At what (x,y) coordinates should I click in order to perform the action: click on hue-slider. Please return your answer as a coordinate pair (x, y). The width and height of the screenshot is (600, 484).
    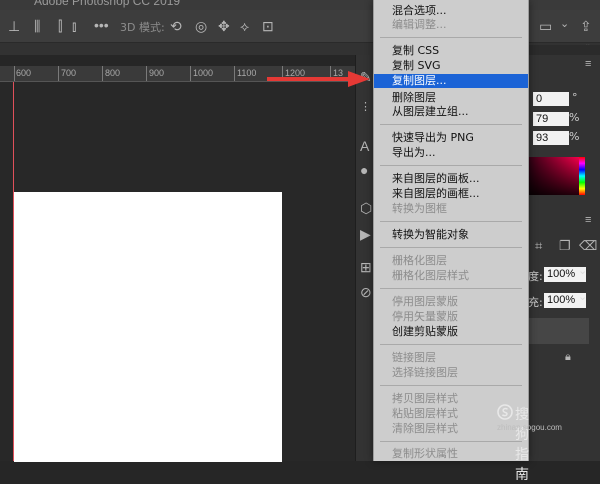
    Looking at the image, I should click on (582, 176).